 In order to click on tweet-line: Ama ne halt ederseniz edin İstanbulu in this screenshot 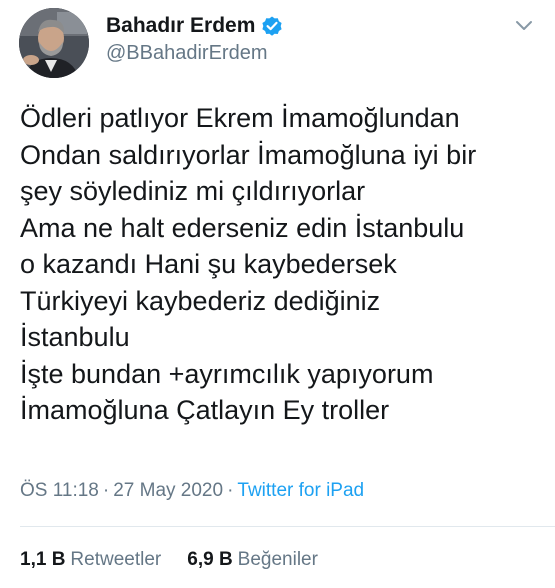, I will do `click(242, 227)`.